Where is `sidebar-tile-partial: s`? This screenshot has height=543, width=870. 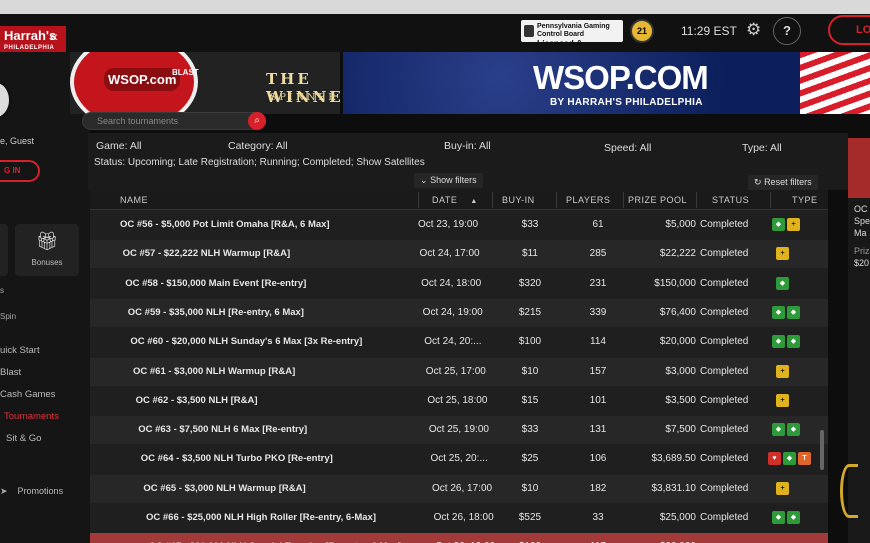
sidebar-tile-partial: s is located at coordinates (4, 250).